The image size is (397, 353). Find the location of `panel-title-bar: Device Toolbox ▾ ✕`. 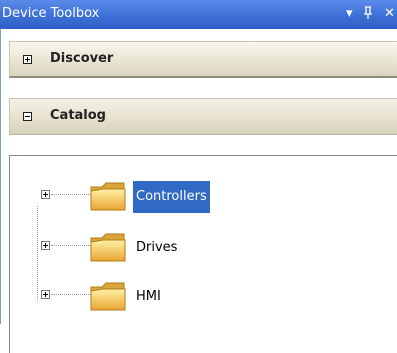

panel-title-bar: Device Toolbox ▾ ✕ is located at coordinates (198, 14).